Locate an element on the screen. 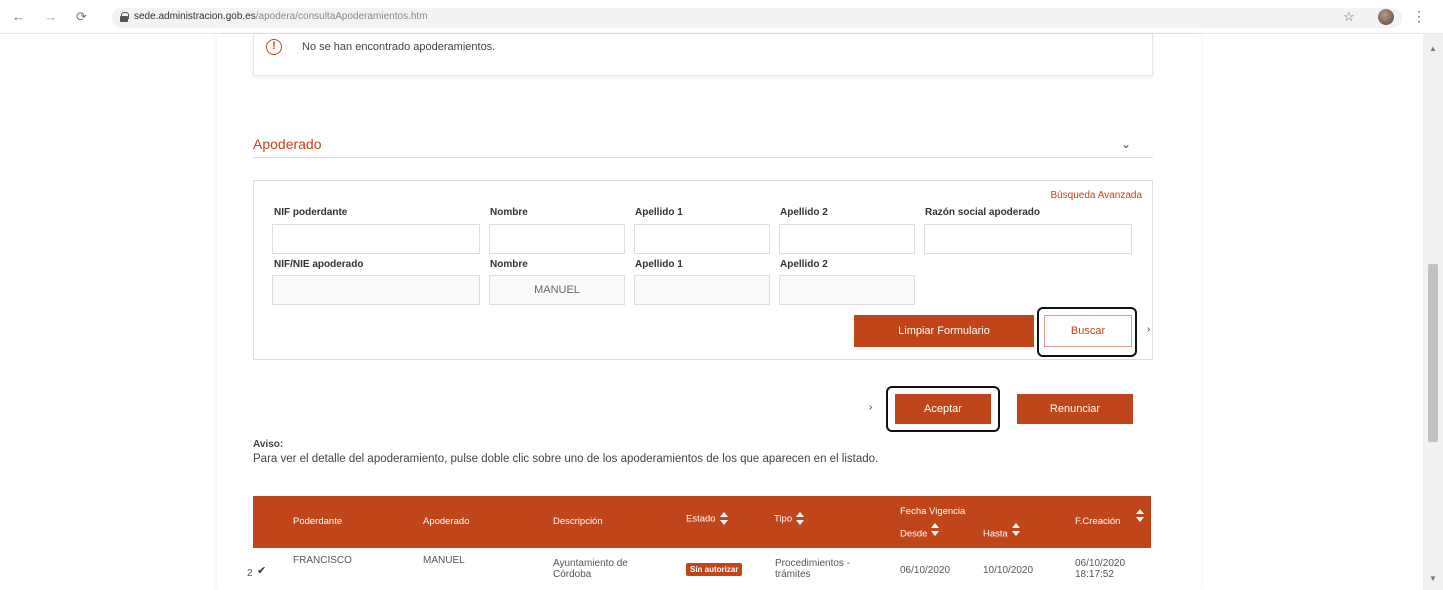 The width and height of the screenshot is (1443, 590). arrow-marker: › is located at coordinates (1149, 329).